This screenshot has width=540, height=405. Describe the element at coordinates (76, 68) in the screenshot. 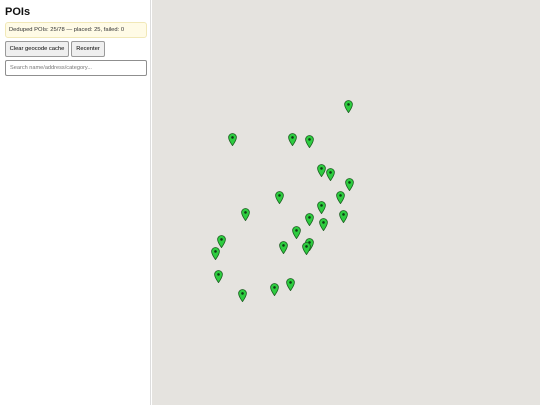

I see `search-input` at that location.